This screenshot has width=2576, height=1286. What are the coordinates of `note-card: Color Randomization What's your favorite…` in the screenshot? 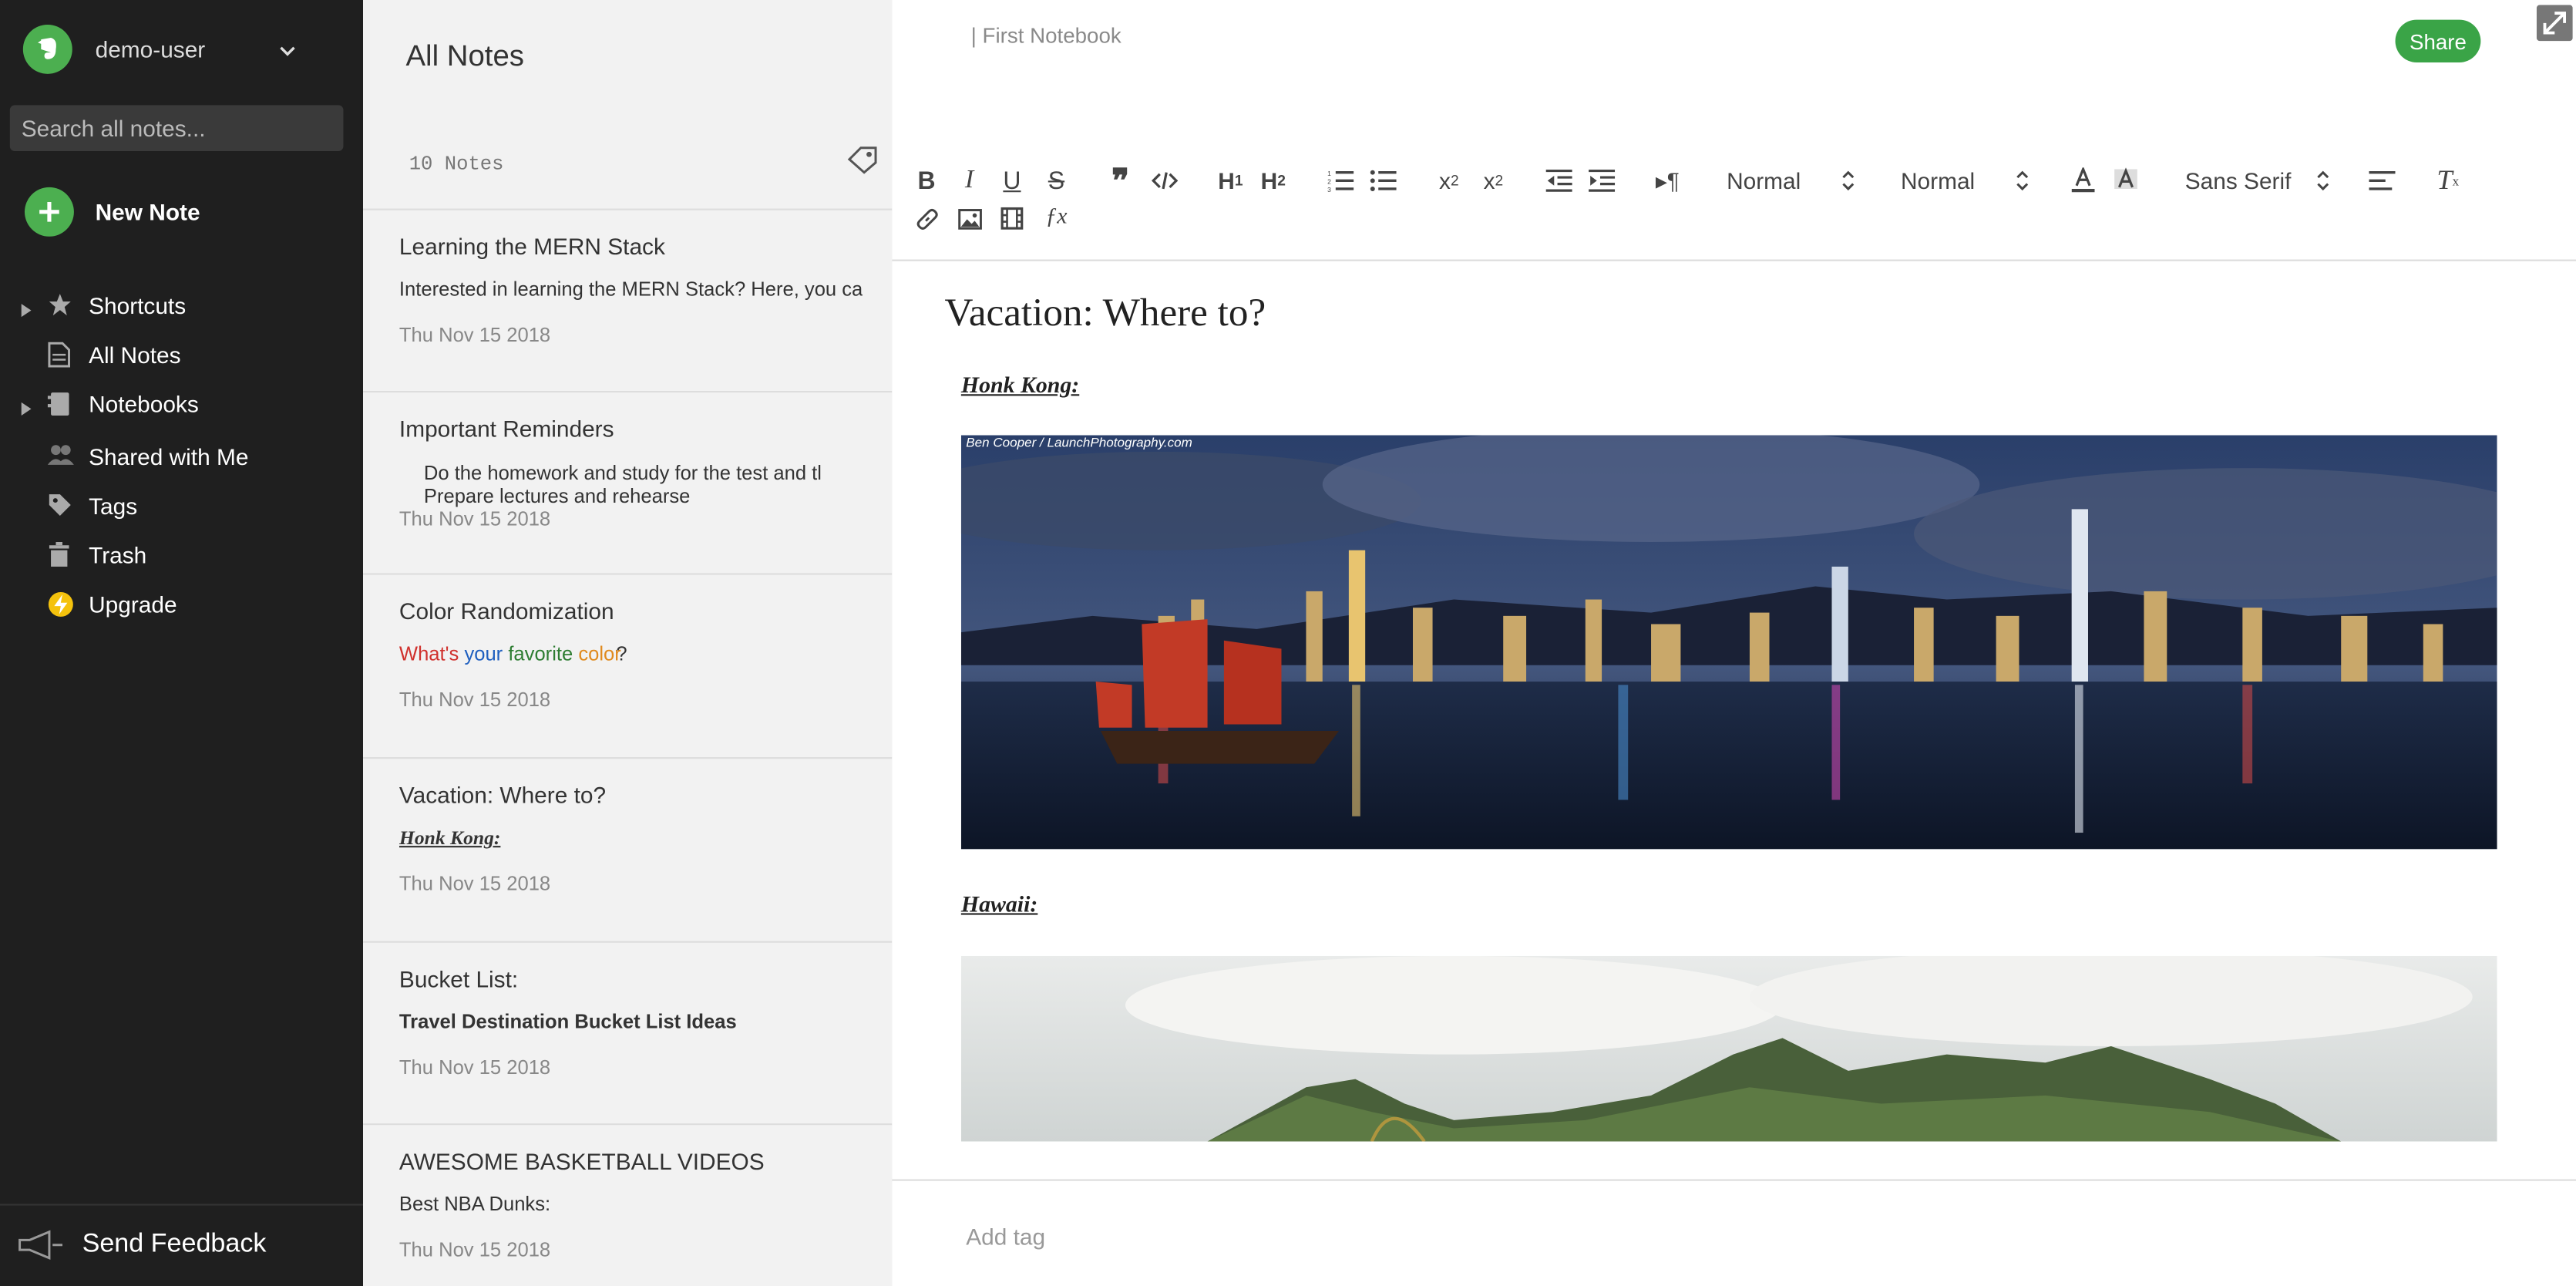 It's located at (628, 664).